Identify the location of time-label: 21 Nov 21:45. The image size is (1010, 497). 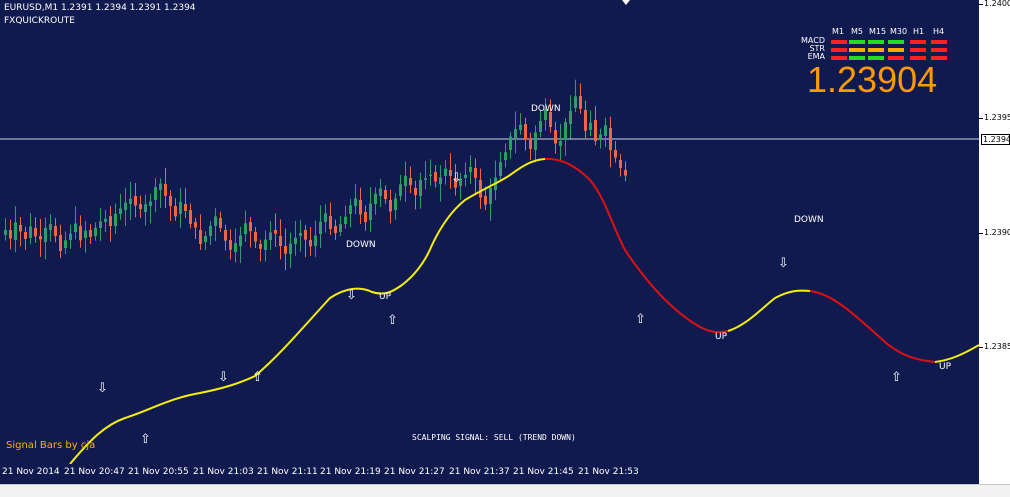
(543, 472).